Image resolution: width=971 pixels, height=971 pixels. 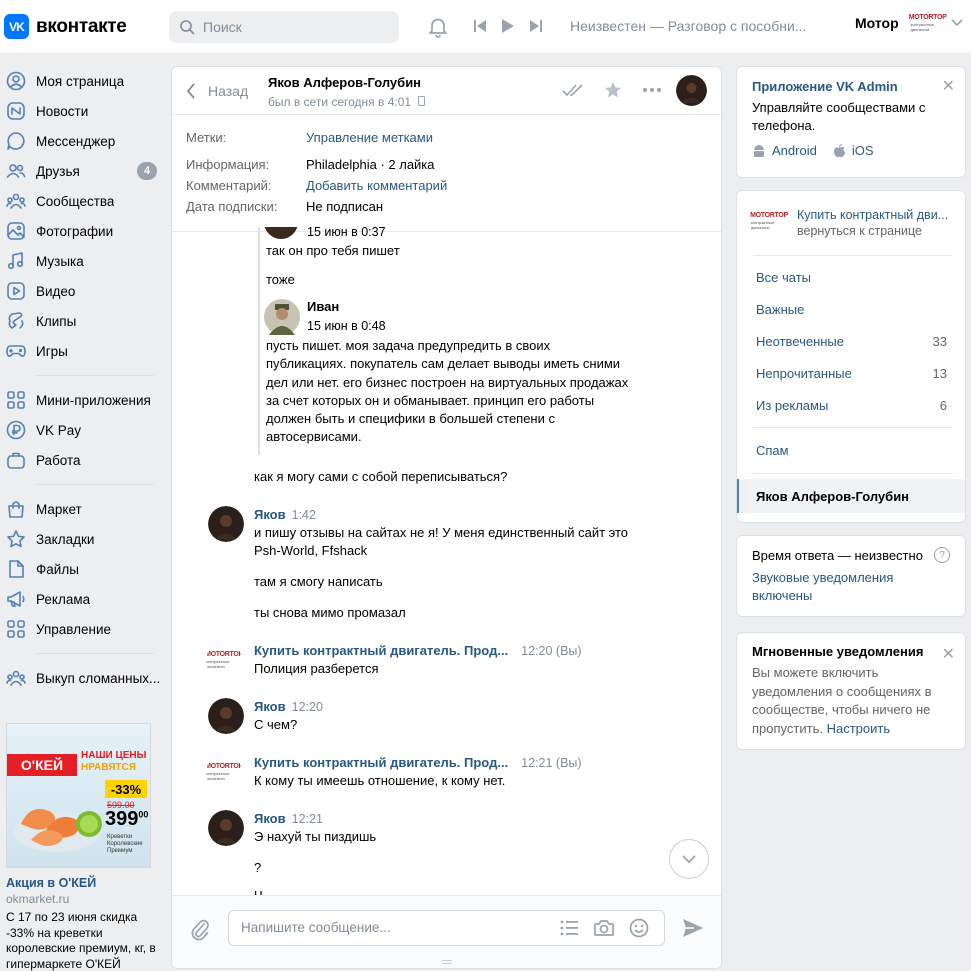 I want to click on ad-discount: -33%, so click(x=126, y=789).